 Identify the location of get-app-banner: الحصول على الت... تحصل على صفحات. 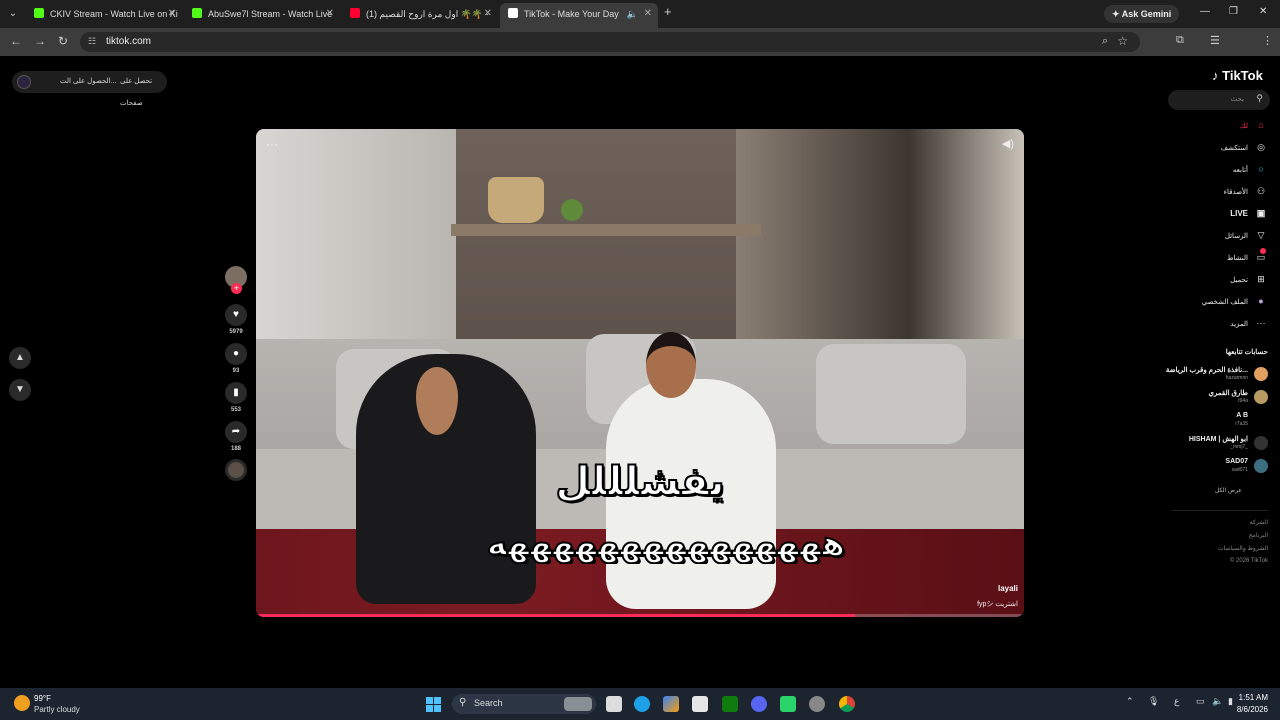
(89, 89).